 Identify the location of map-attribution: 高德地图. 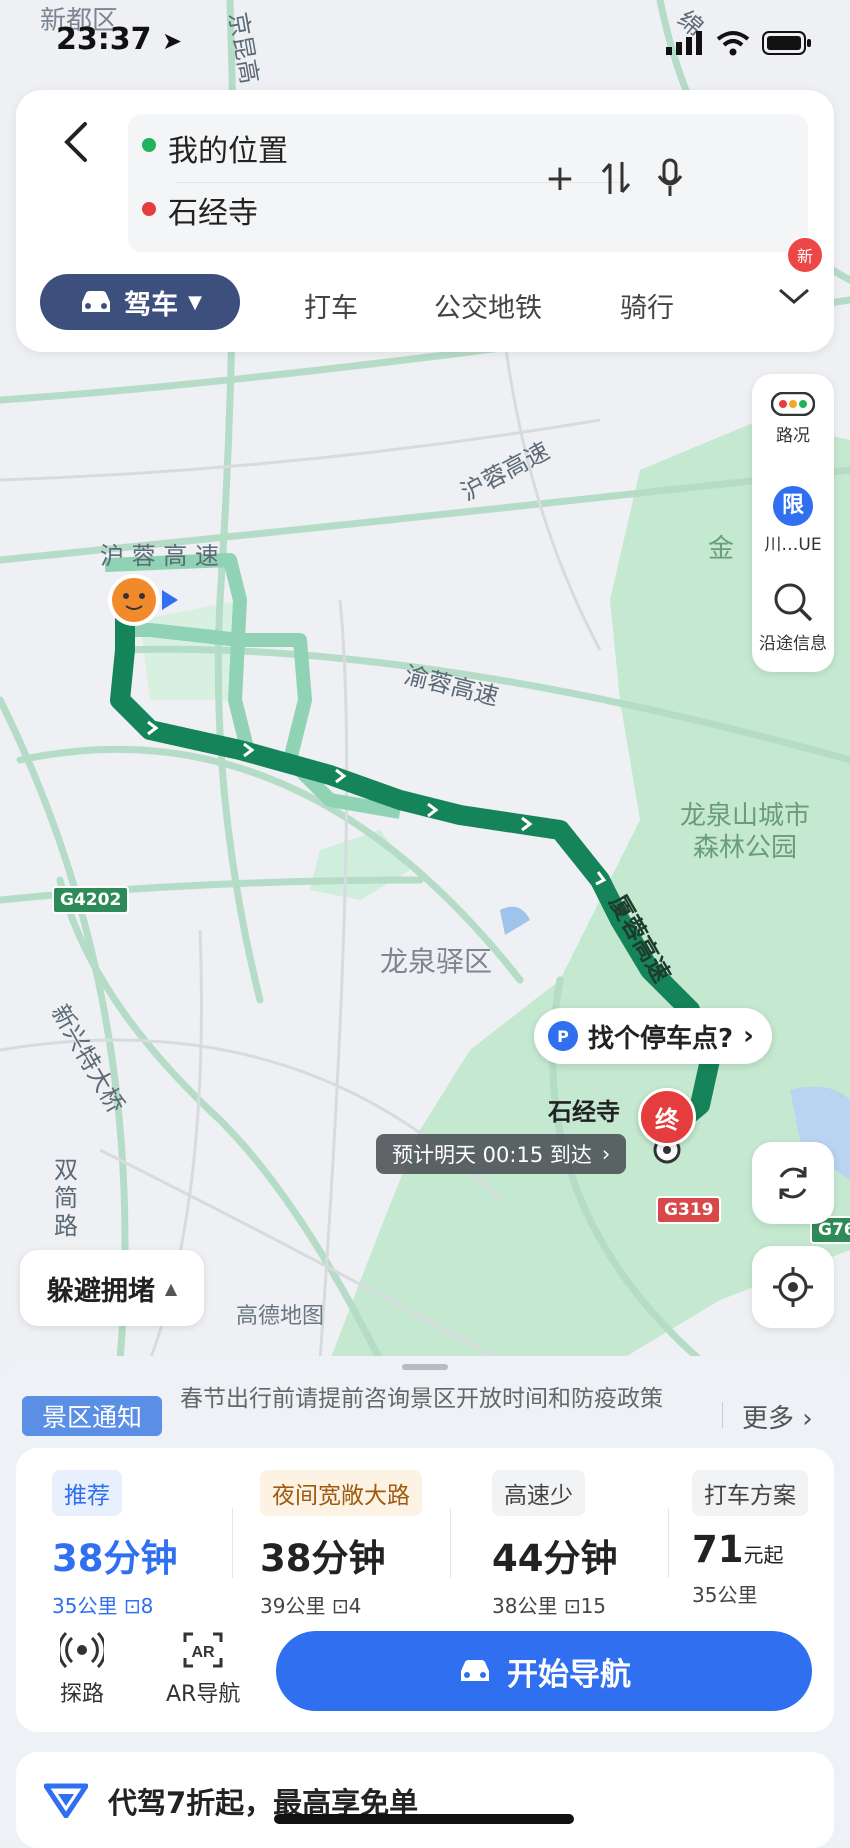
(280, 1316).